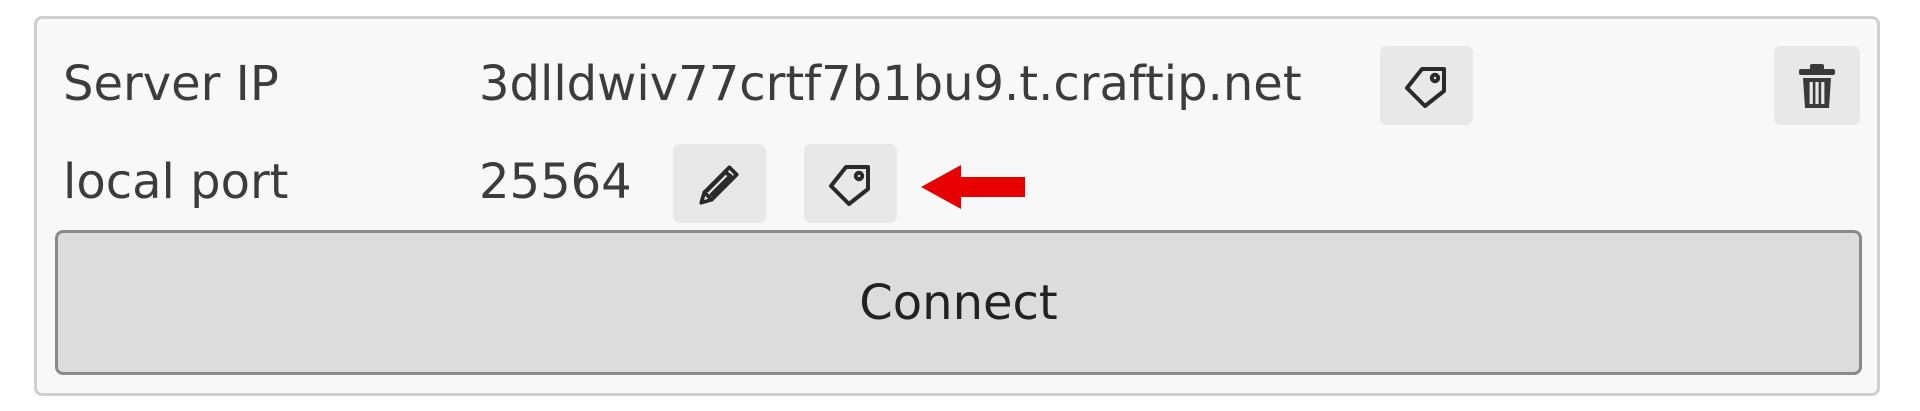 This screenshot has height=411, width=1920. I want to click on server-ip-value: 3dlldwiv77crtf7b1bu9.t.craftip.net, so click(890, 84).